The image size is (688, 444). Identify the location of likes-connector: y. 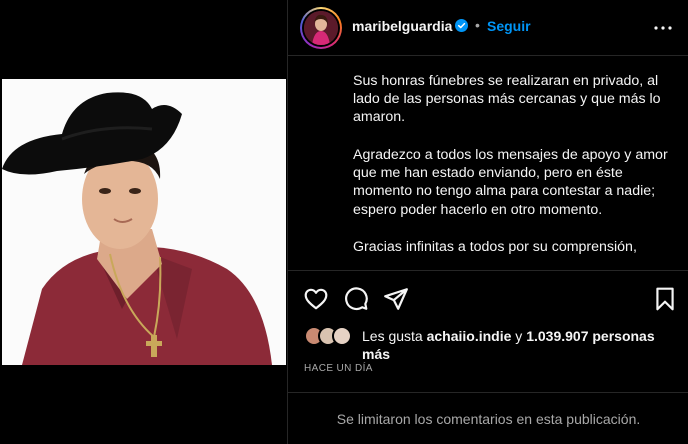
(519, 336).